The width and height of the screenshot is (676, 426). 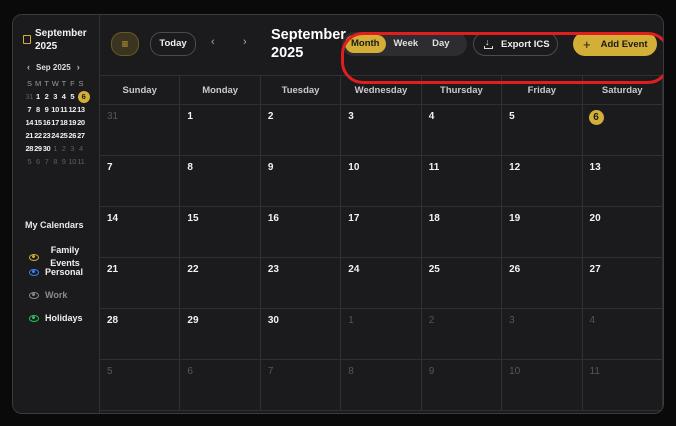 I want to click on view-tab-month: Month, so click(x=365, y=44).